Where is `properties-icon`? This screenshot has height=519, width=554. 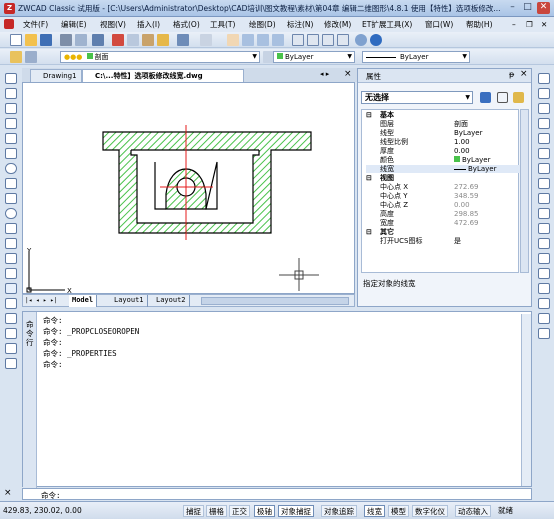
properties-icon is located at coordinates (298, 40).